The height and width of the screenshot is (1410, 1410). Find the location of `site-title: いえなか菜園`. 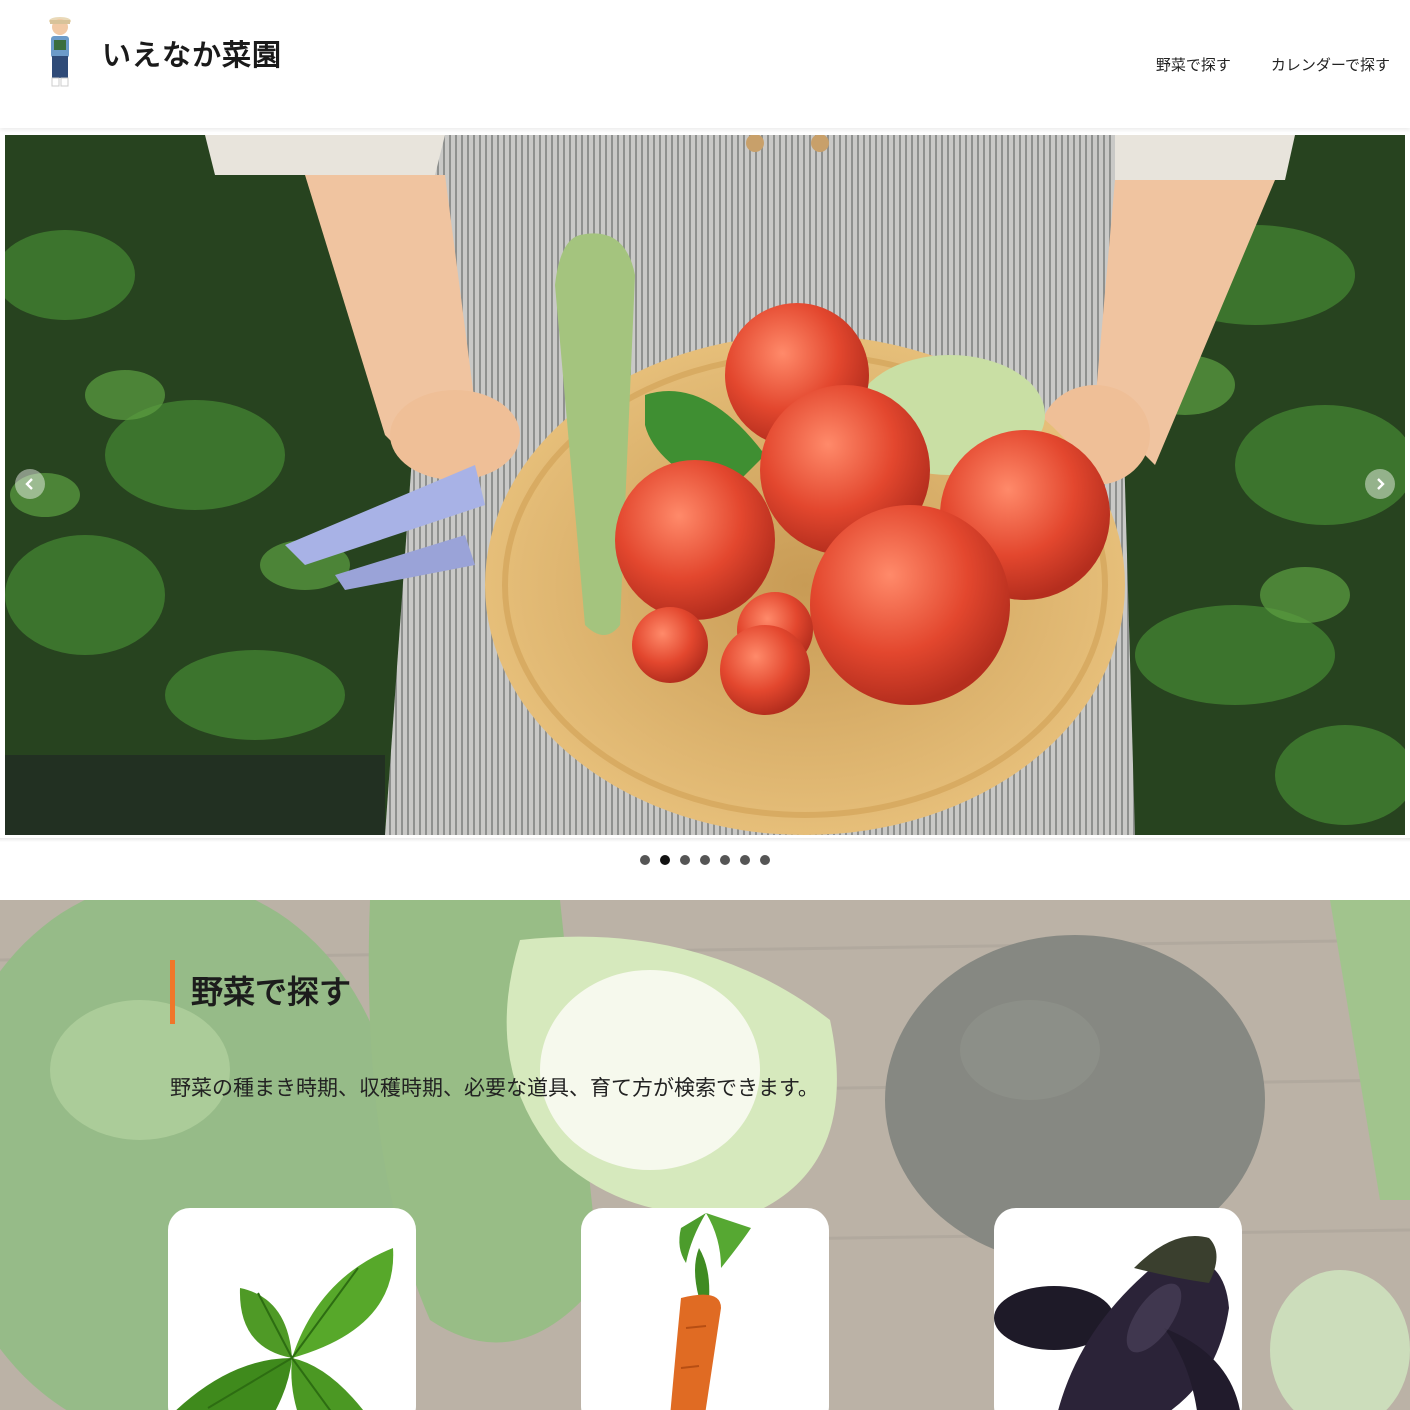

site-title: いえなか菜園 is located at coordinates (192, 53).